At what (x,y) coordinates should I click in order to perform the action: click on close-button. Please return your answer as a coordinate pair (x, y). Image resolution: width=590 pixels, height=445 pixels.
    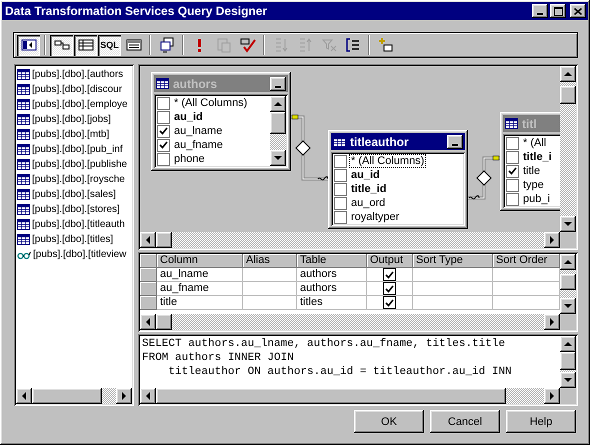
    Looking at the image, I should click on (578, 11).